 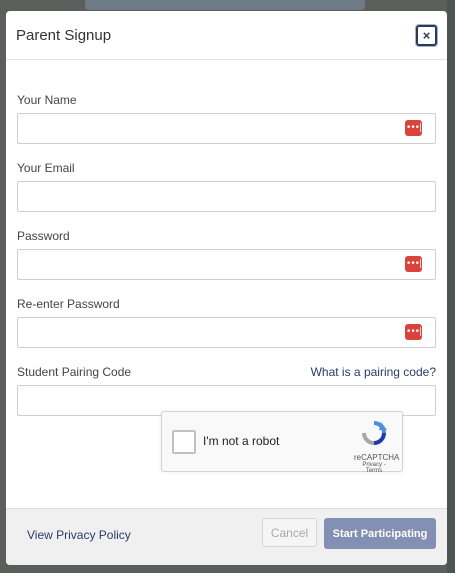 I want to click on recaptcha-terms: Privacy - Terms, so click(x=374, y=468).